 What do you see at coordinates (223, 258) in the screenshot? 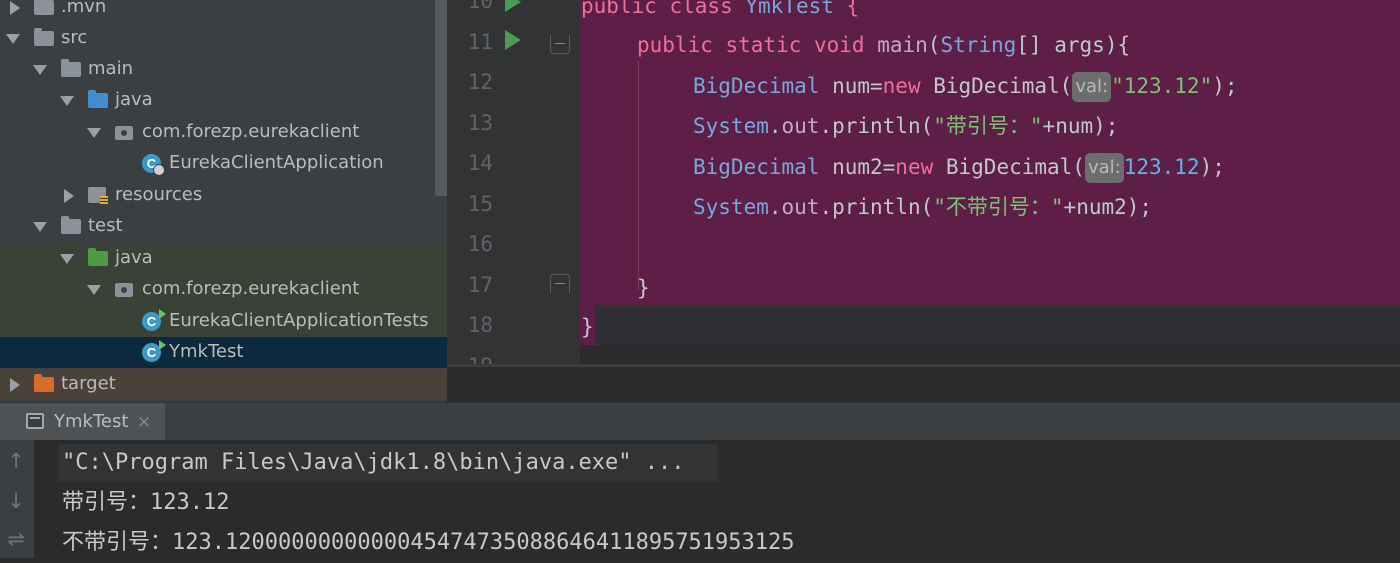
I see `tree-item-test-java: java` at bounding box center [223, 258].